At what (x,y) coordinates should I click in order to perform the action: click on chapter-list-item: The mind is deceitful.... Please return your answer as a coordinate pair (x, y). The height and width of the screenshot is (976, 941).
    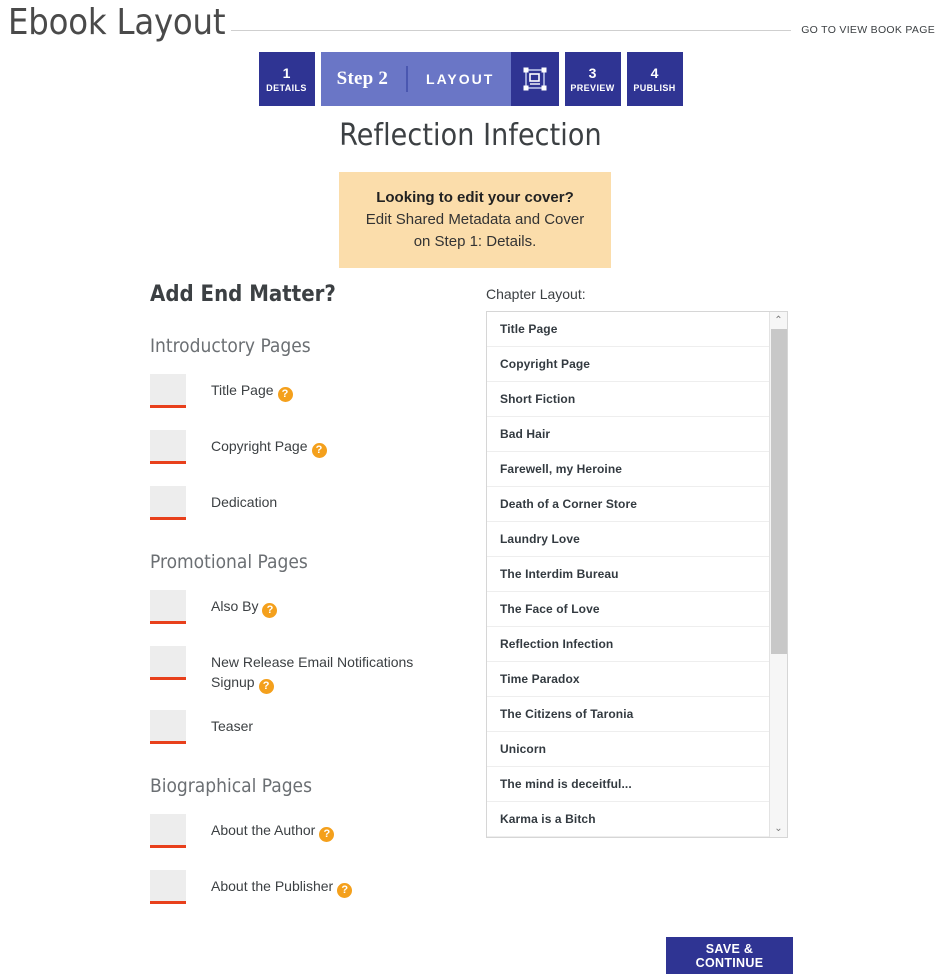
    Looking at the image, I should click on (628, 784).